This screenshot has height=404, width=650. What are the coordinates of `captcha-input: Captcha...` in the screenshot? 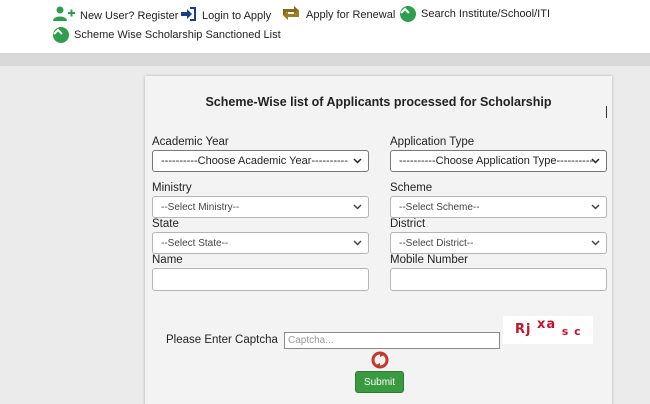 It's located at (392, 340).